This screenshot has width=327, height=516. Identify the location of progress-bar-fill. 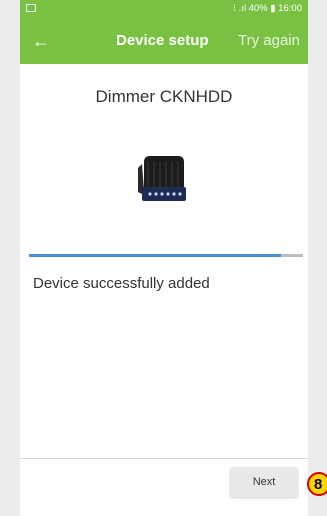
(155, 255).